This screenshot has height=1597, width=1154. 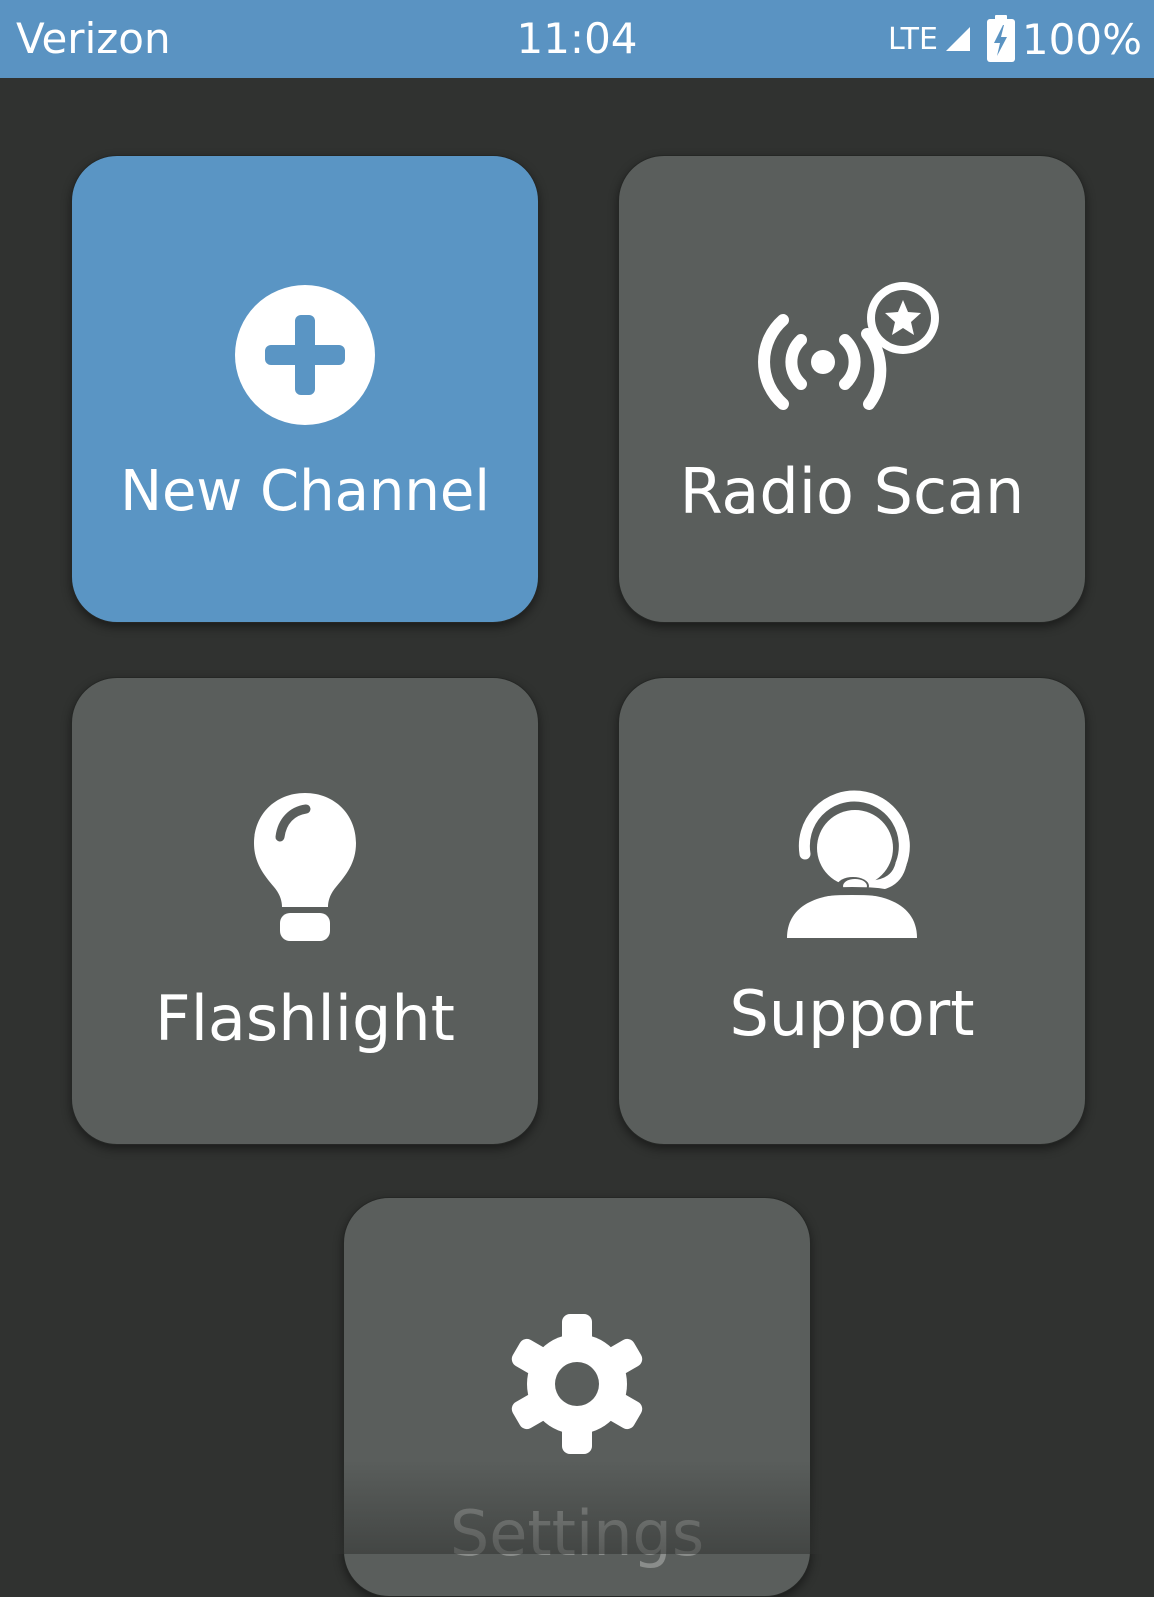 I want to click on new-channel-label: New Channel, so click(x=305, y=491).